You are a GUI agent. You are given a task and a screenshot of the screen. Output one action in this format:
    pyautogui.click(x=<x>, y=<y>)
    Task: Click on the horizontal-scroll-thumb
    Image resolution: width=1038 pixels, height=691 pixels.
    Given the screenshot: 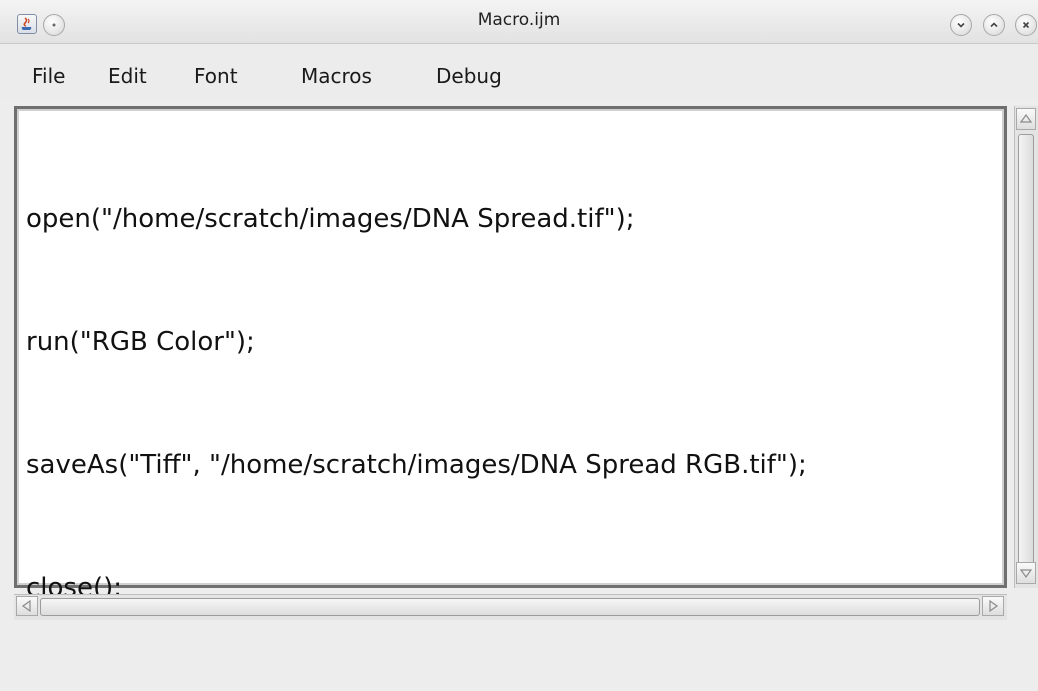 What is the action you would take?
    pyautogui.click(x=510, y=607)
    